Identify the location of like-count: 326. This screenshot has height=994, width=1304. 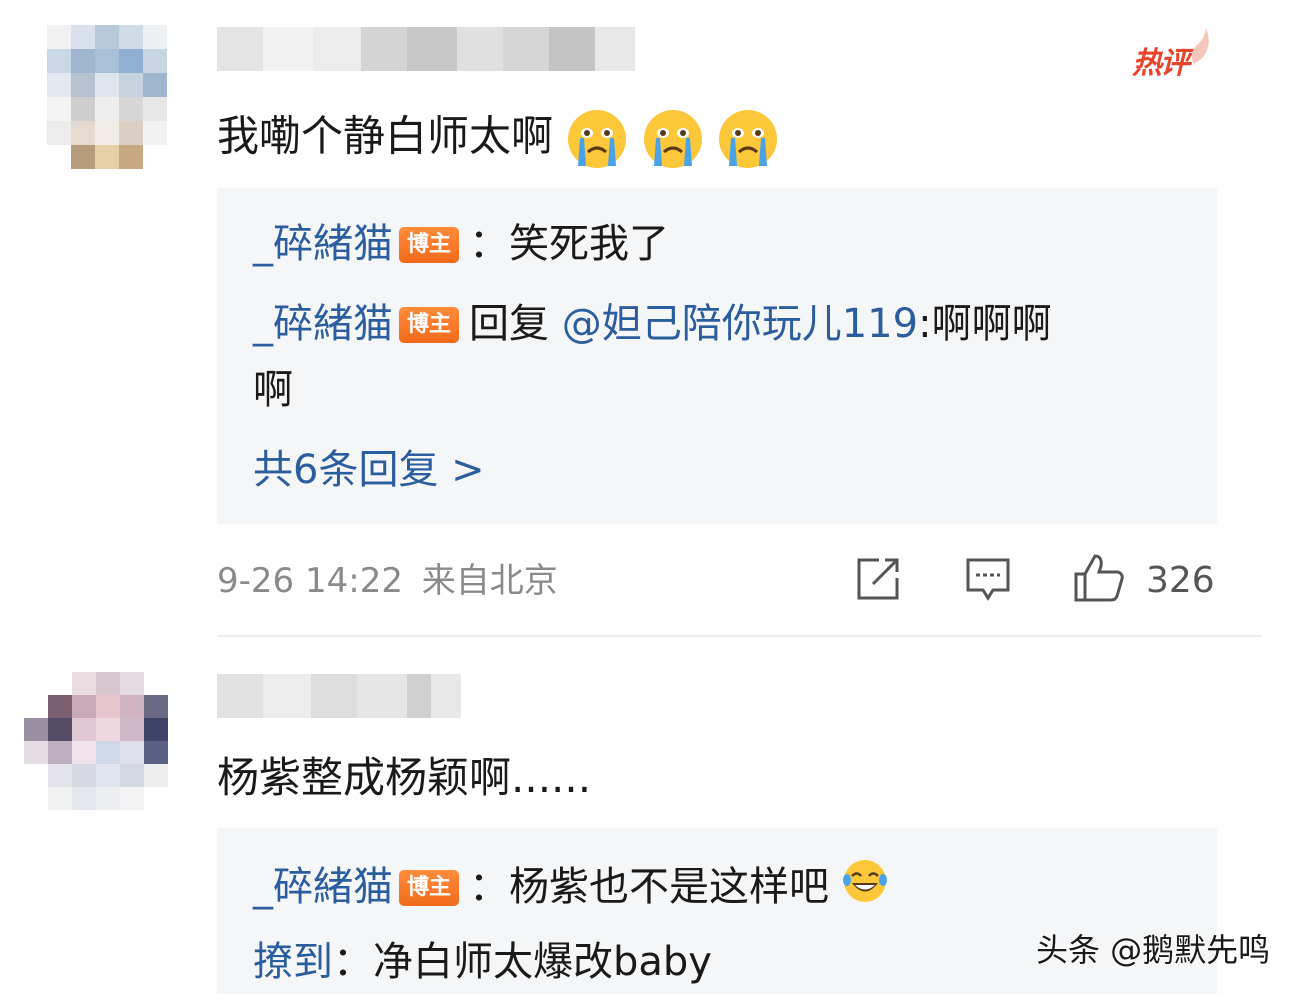
(1180, 580).